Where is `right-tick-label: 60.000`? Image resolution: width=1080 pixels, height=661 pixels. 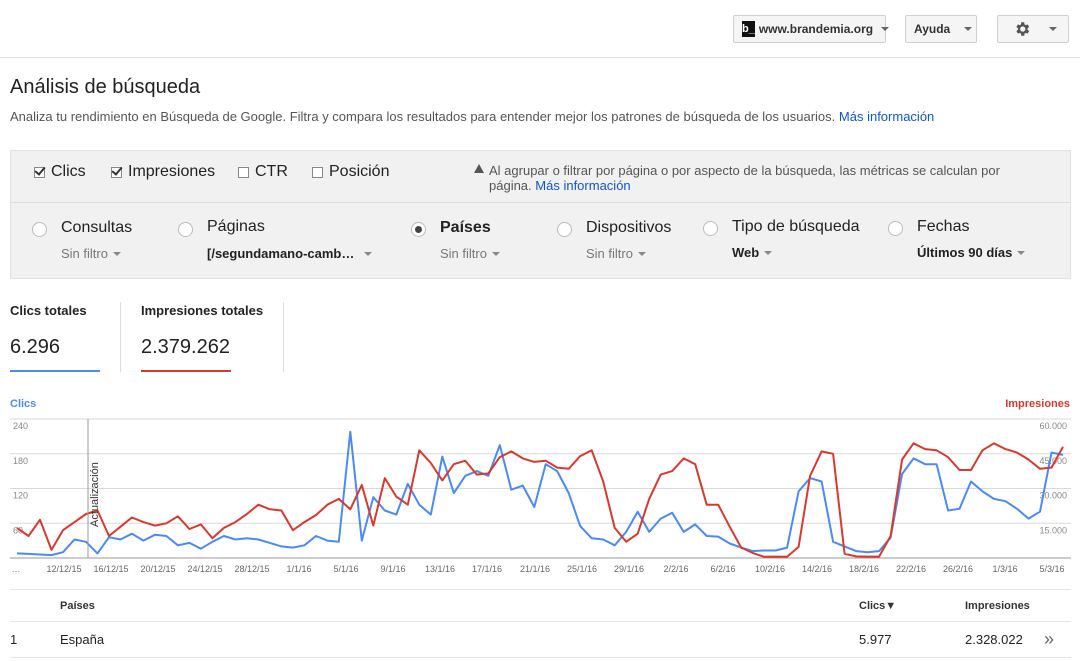 right-tick-label: 60.000 is located at coordinates (1053, 426).